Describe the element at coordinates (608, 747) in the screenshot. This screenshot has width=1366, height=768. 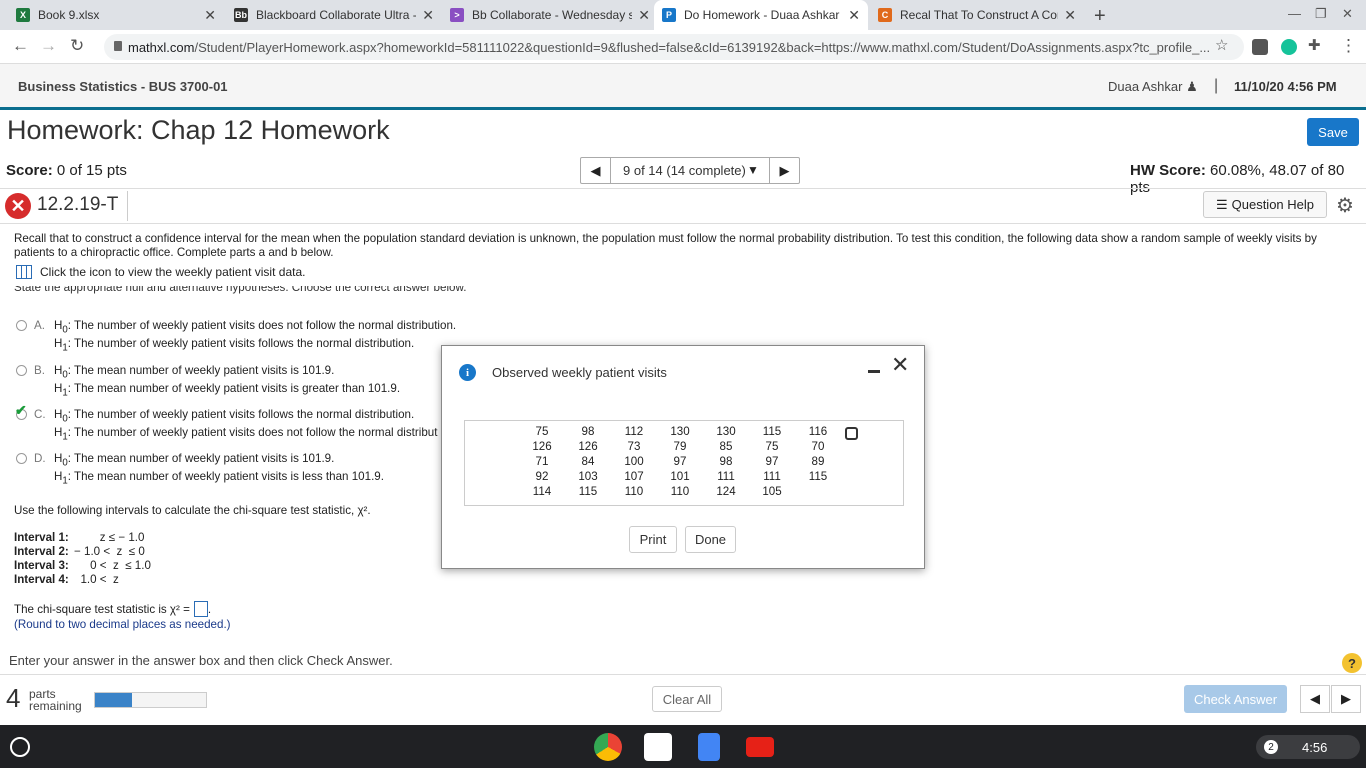
I see `chrome-icon` at that location.